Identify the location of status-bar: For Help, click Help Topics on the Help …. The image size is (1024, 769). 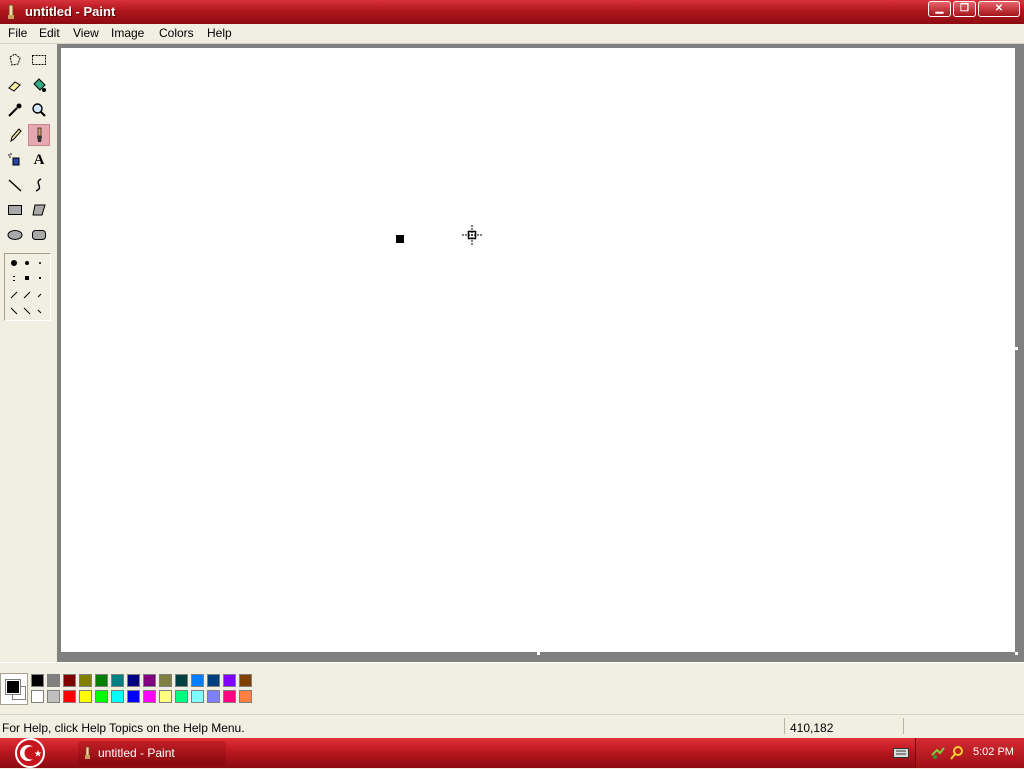
(512, 725).